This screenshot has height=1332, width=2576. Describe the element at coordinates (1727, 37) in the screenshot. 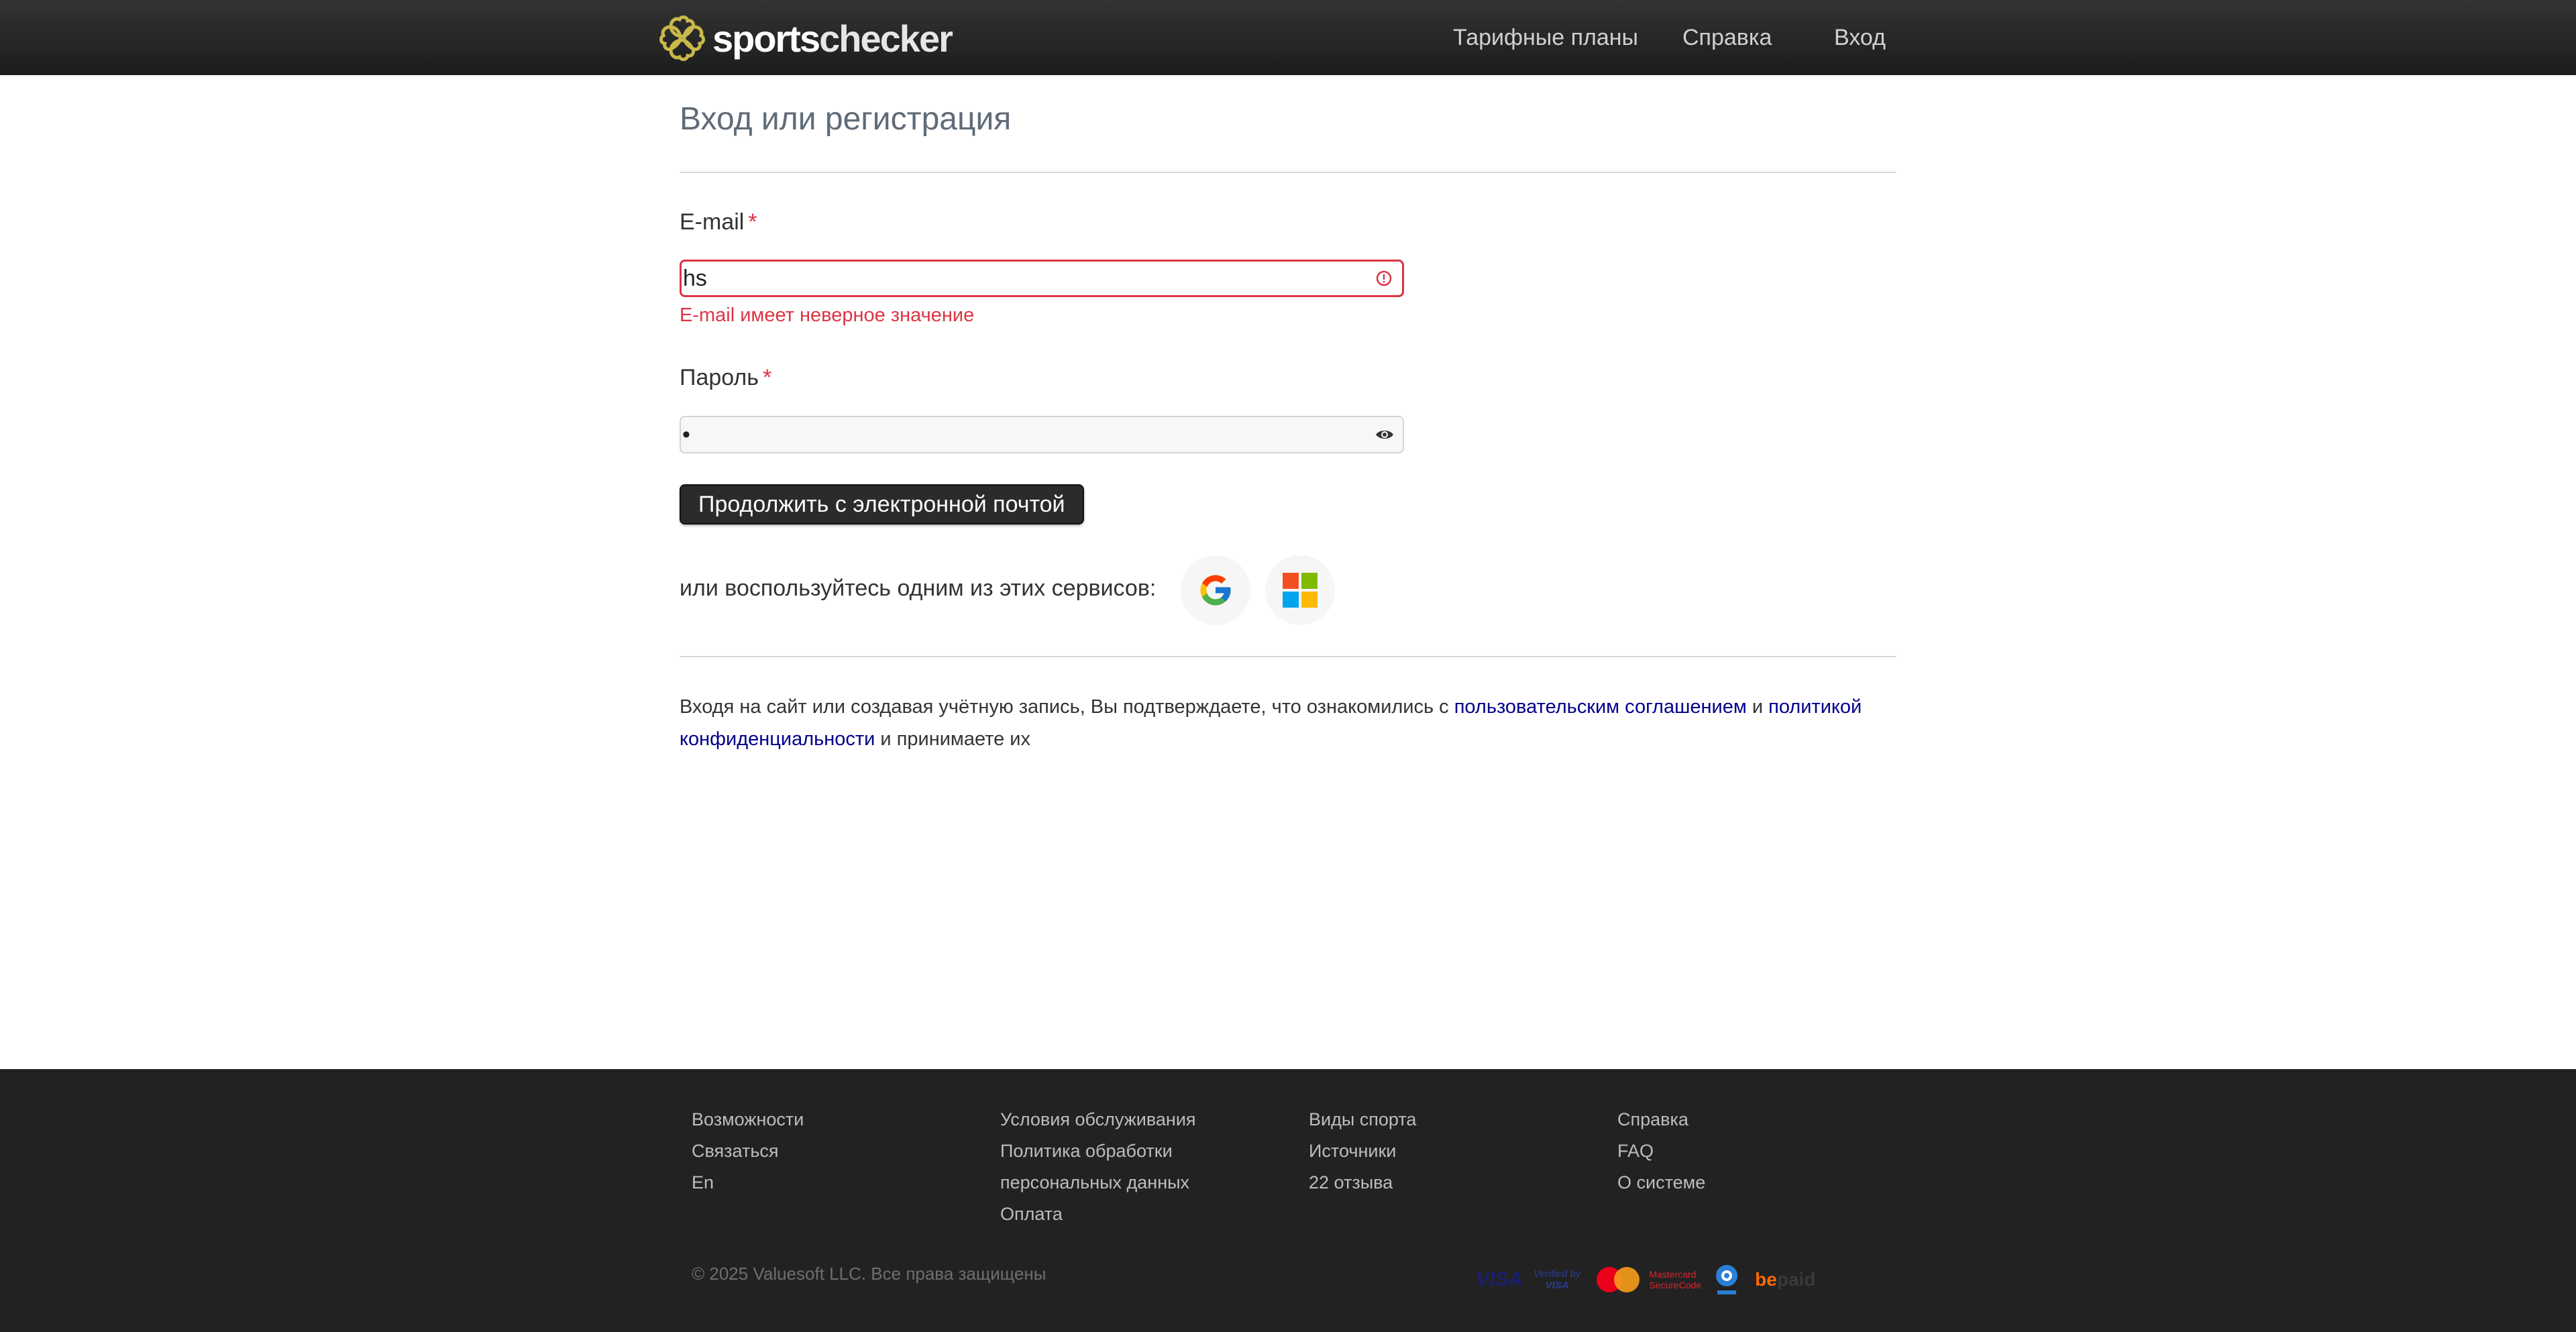

I see `nav-help-link: Справка` at that location.